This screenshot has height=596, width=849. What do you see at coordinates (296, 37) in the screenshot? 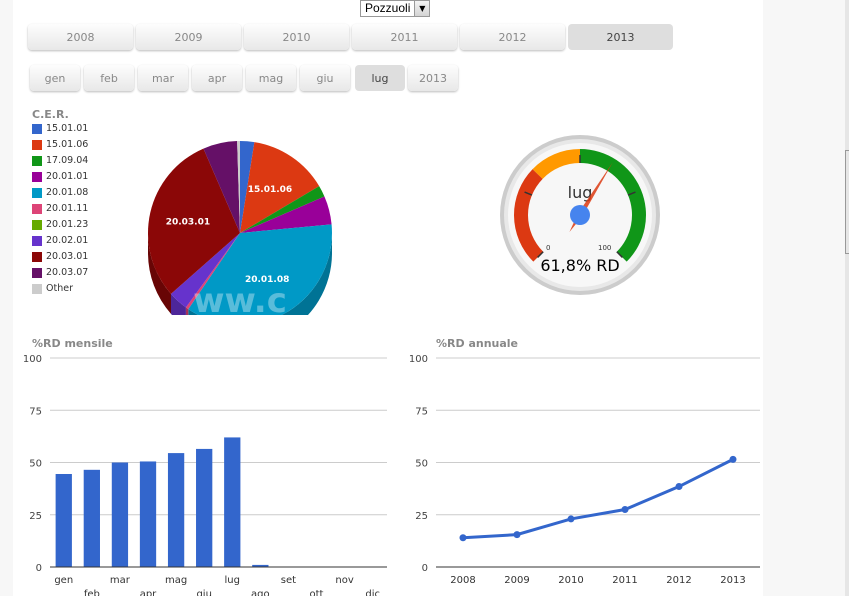
I see `year-tab-2010: 2010` at bounding box center [296, 37].